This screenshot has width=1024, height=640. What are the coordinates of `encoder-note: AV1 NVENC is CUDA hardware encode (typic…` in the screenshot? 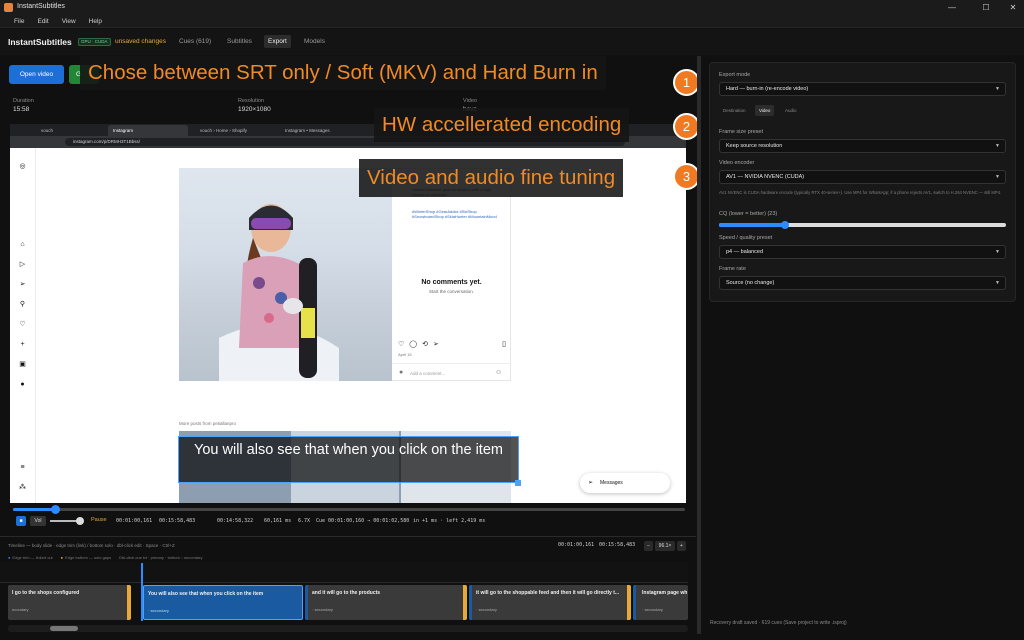 It's located at (860, 192).